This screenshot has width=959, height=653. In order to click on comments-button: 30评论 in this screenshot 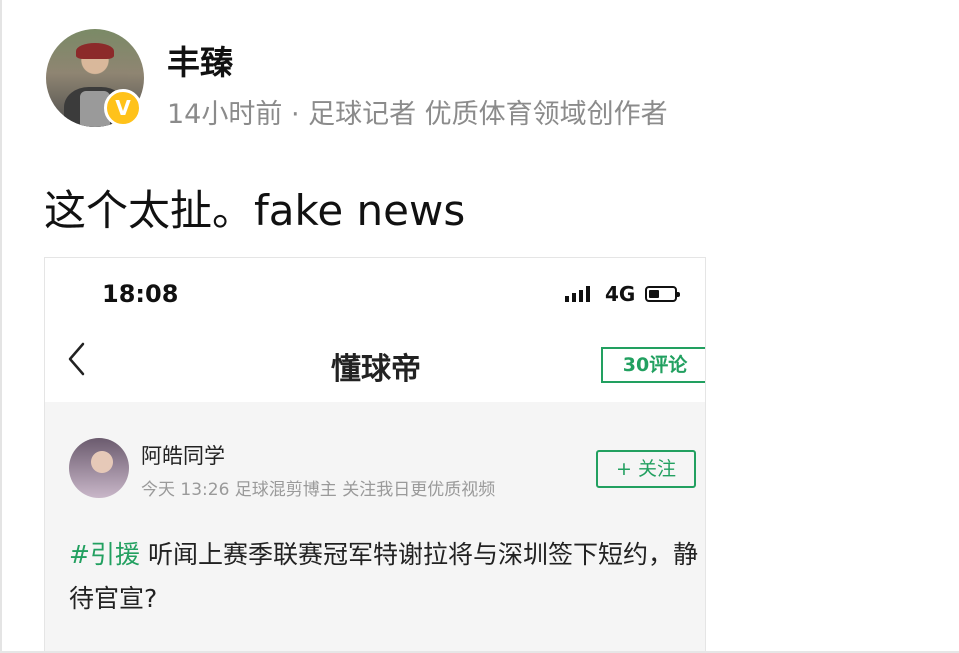, I will do `click(653, 365)`.